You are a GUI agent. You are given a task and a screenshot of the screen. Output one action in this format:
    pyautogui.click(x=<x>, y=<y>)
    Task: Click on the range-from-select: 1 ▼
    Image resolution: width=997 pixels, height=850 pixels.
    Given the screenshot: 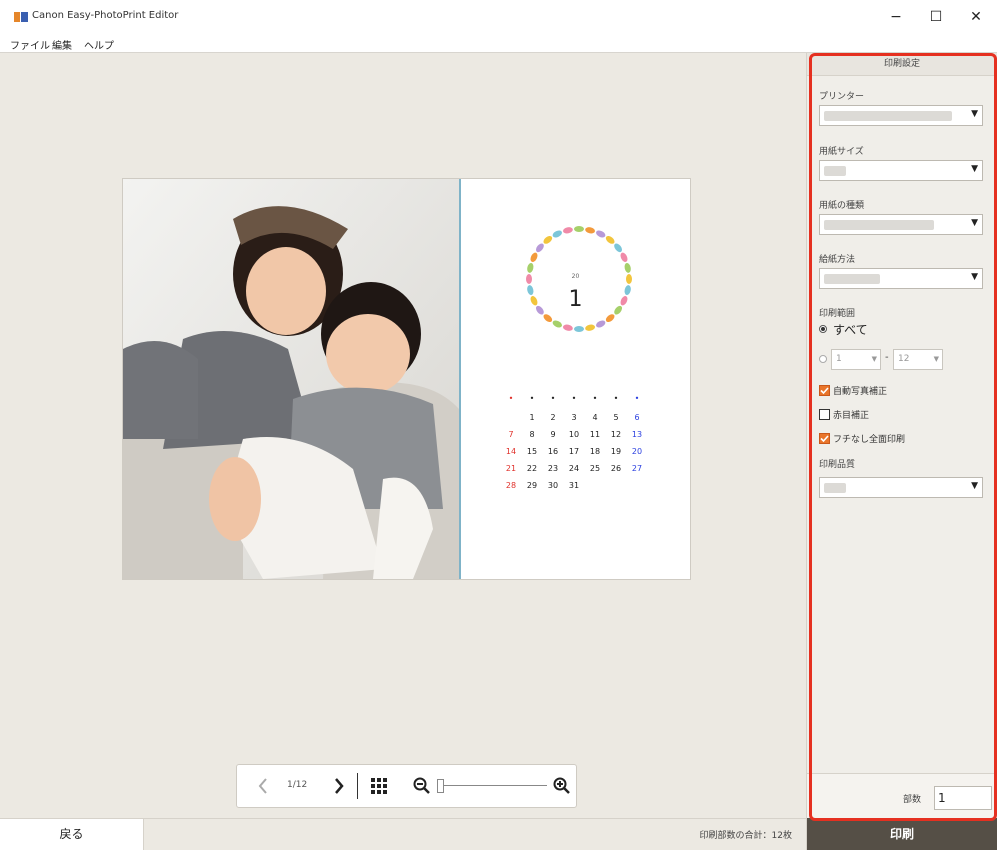 What is the action you would take?
    pyautogui.click(x=856, y=359)
    